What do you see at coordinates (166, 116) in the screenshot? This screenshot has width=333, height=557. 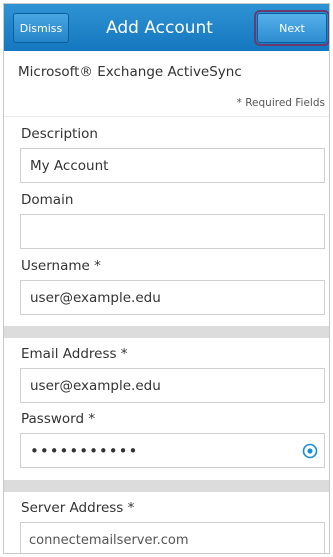 I see `divider` at bounding box center [166, 116].